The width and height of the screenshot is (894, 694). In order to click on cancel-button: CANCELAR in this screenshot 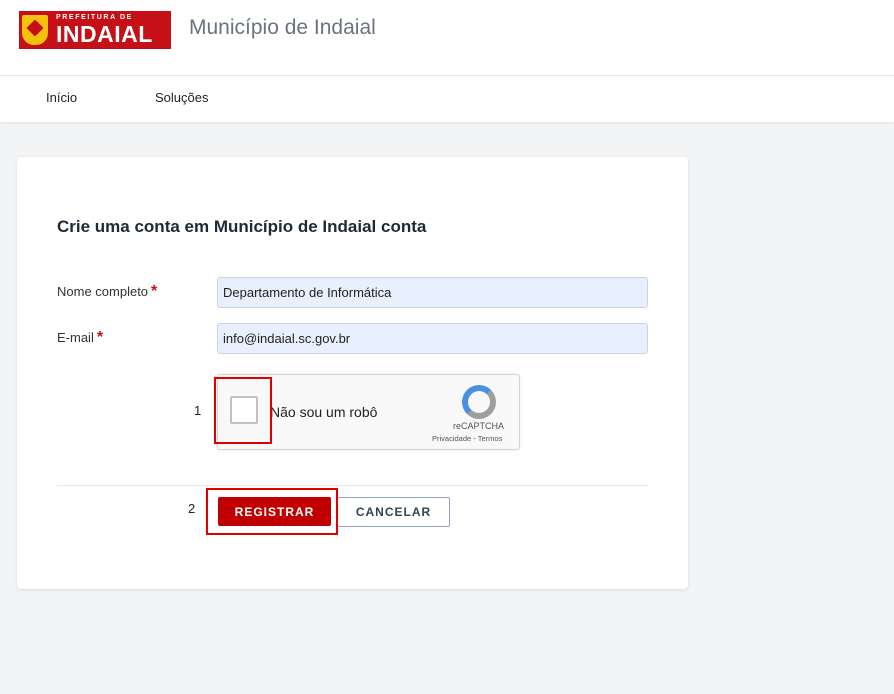, I will do `click(393, 512)`.